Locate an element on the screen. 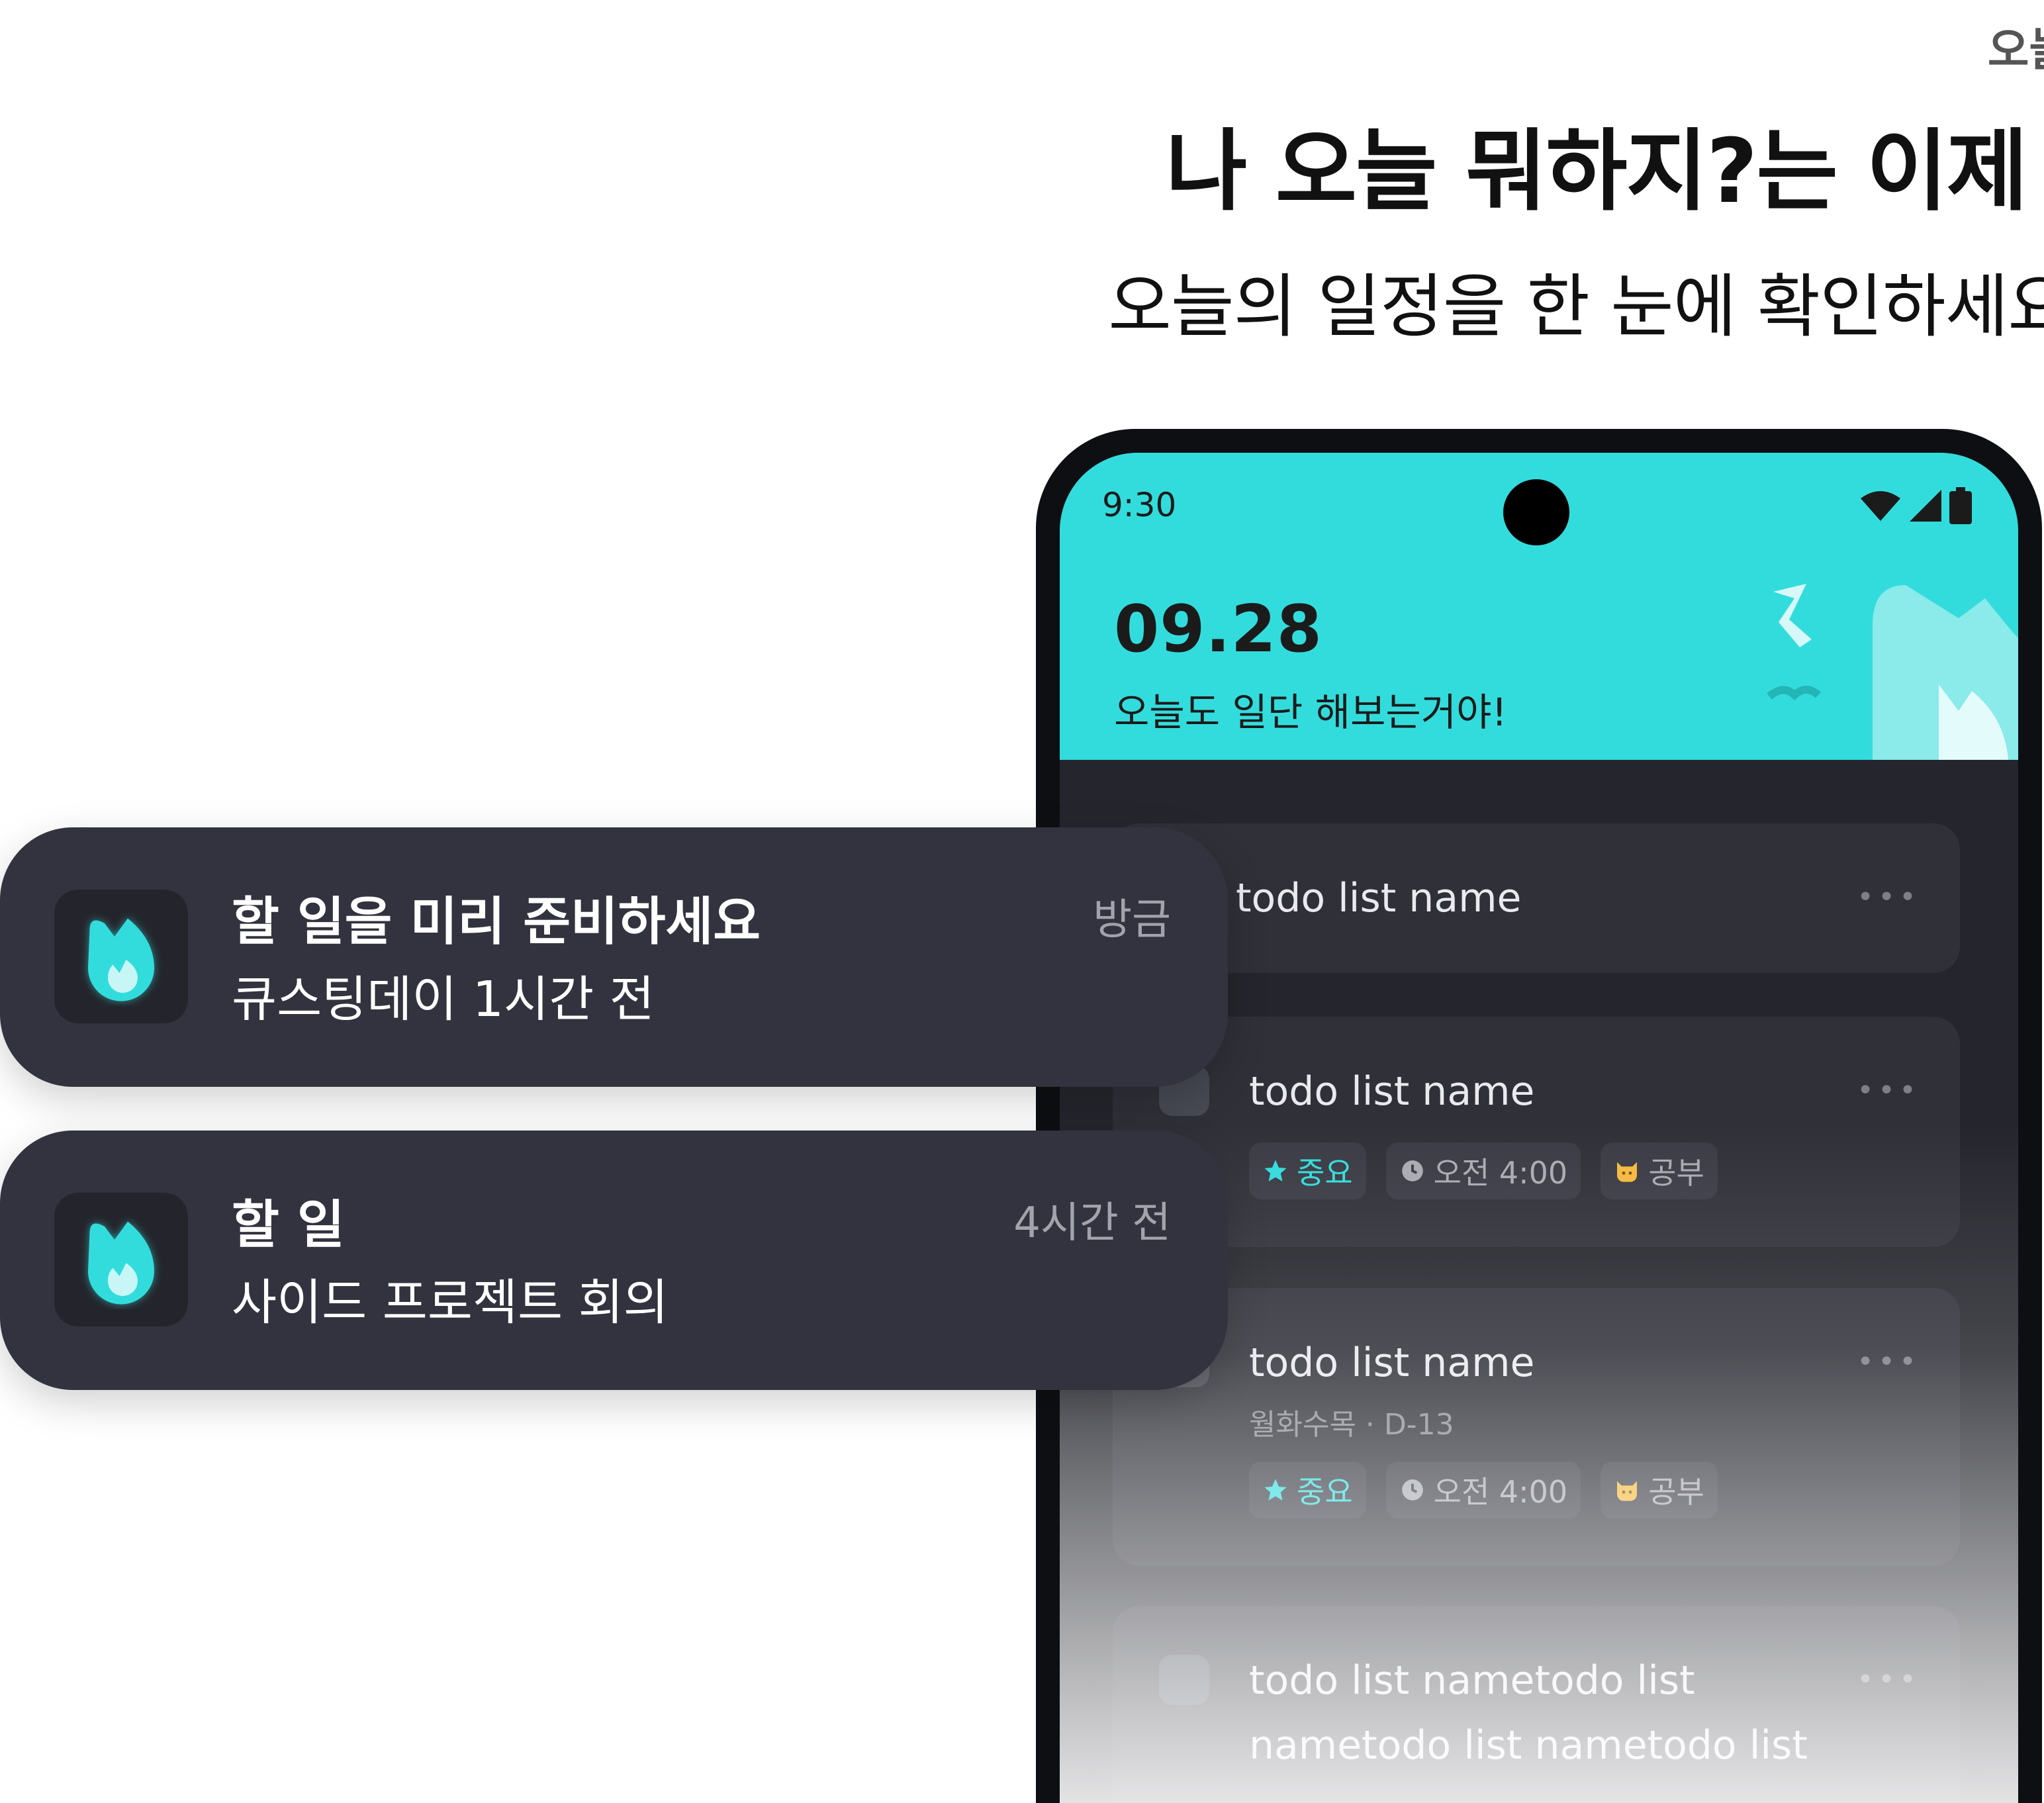  todo-checkbox is located at coordinates (1184, 1680).